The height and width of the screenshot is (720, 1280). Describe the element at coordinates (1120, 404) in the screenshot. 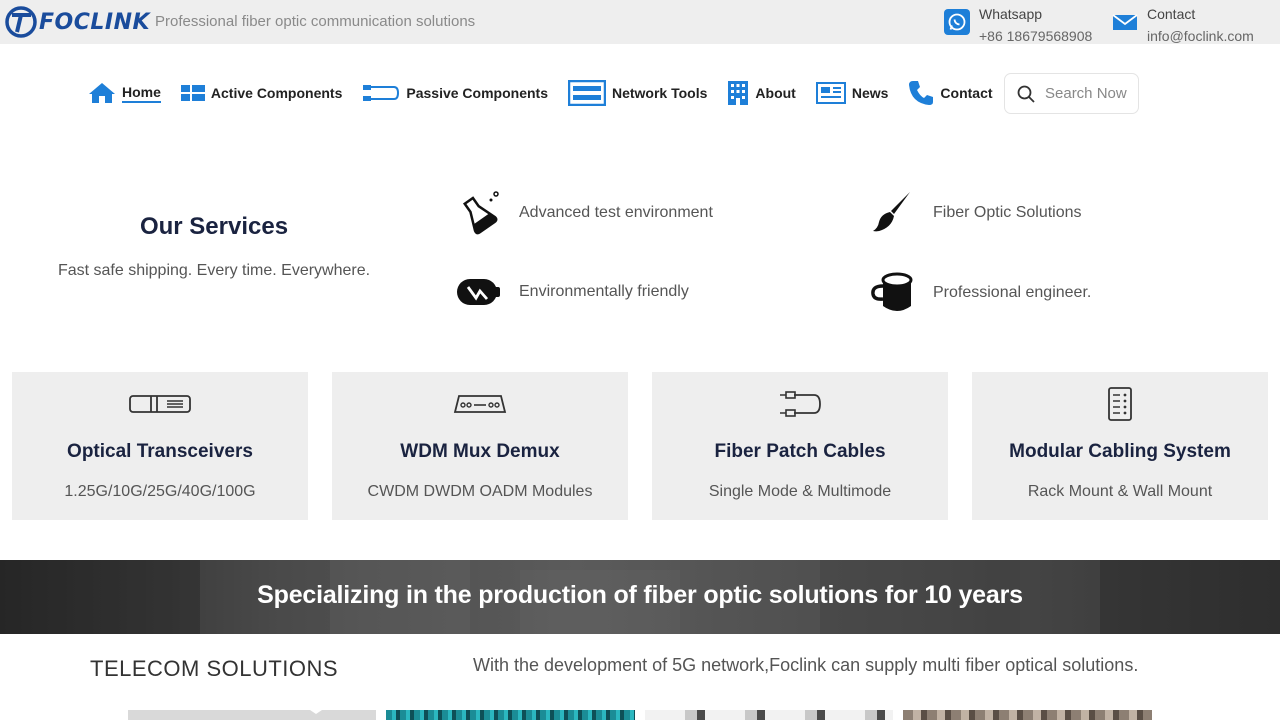

I see `cabinet-icon` at that location.